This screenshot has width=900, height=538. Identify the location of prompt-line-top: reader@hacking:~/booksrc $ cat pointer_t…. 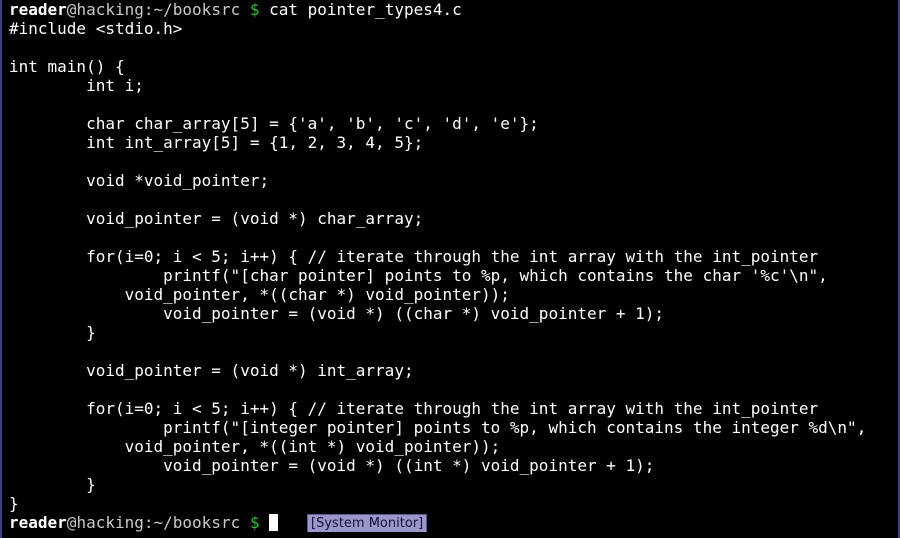
(453, 9).